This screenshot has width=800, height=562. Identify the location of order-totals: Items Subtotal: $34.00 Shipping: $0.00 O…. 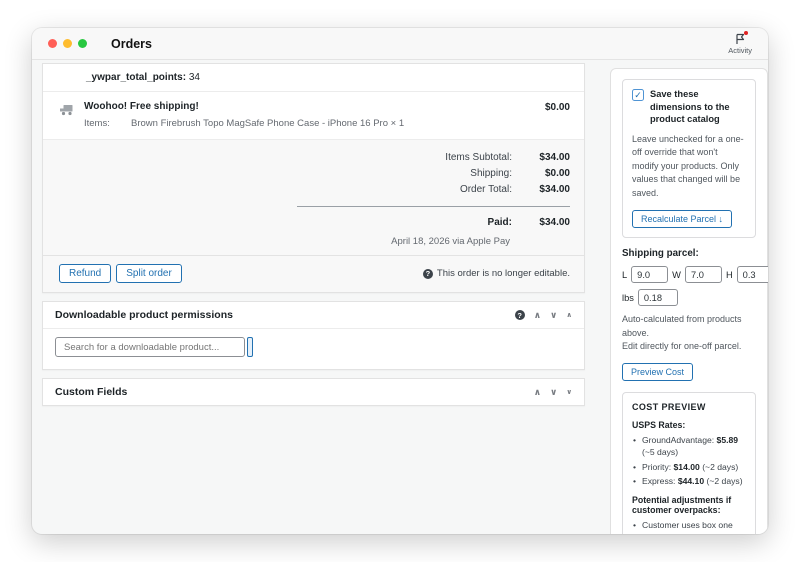
(313, 197).